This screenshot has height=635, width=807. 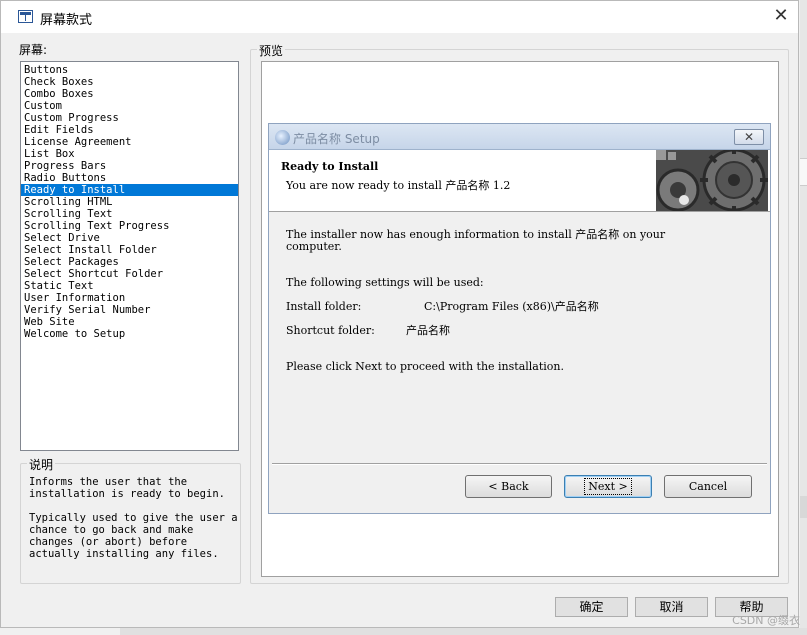 I want to click on header-subtitle: You are now ready to install 产品名称 1.2, so click(x=398, y=185).